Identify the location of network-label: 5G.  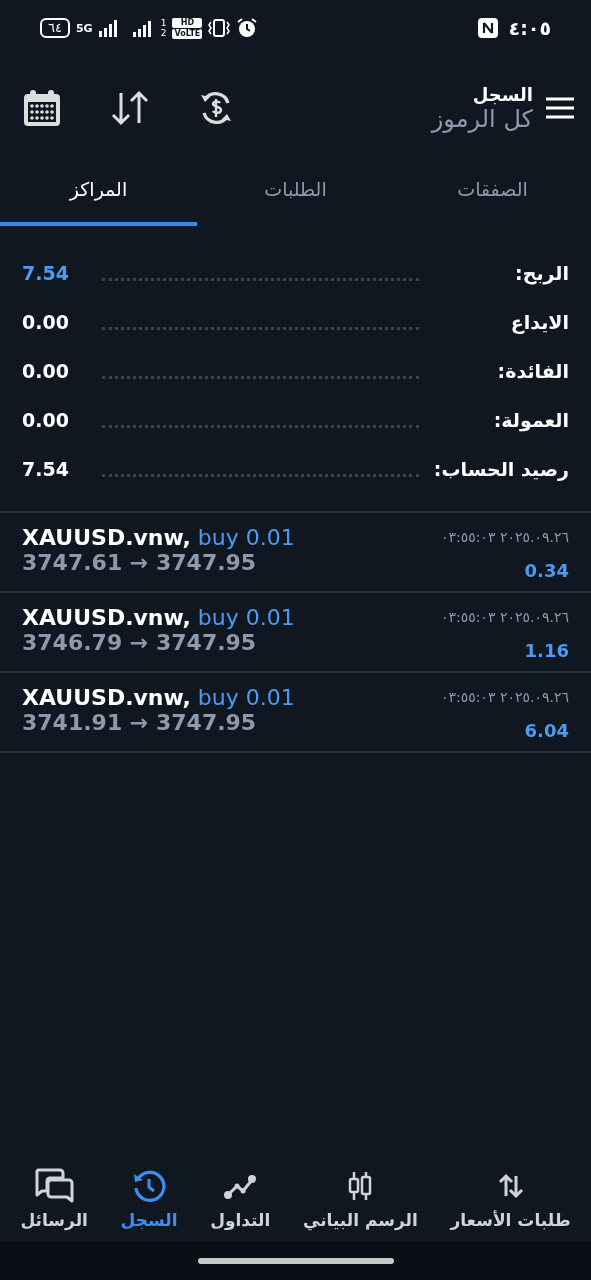
(84, 28).